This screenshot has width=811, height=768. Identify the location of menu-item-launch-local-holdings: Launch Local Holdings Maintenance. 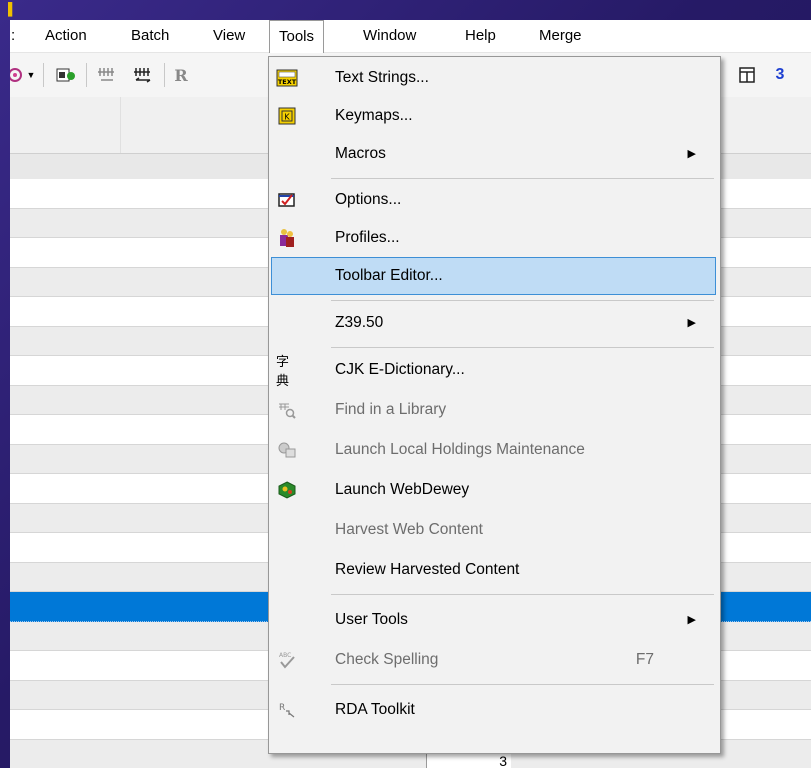
(493, 450).